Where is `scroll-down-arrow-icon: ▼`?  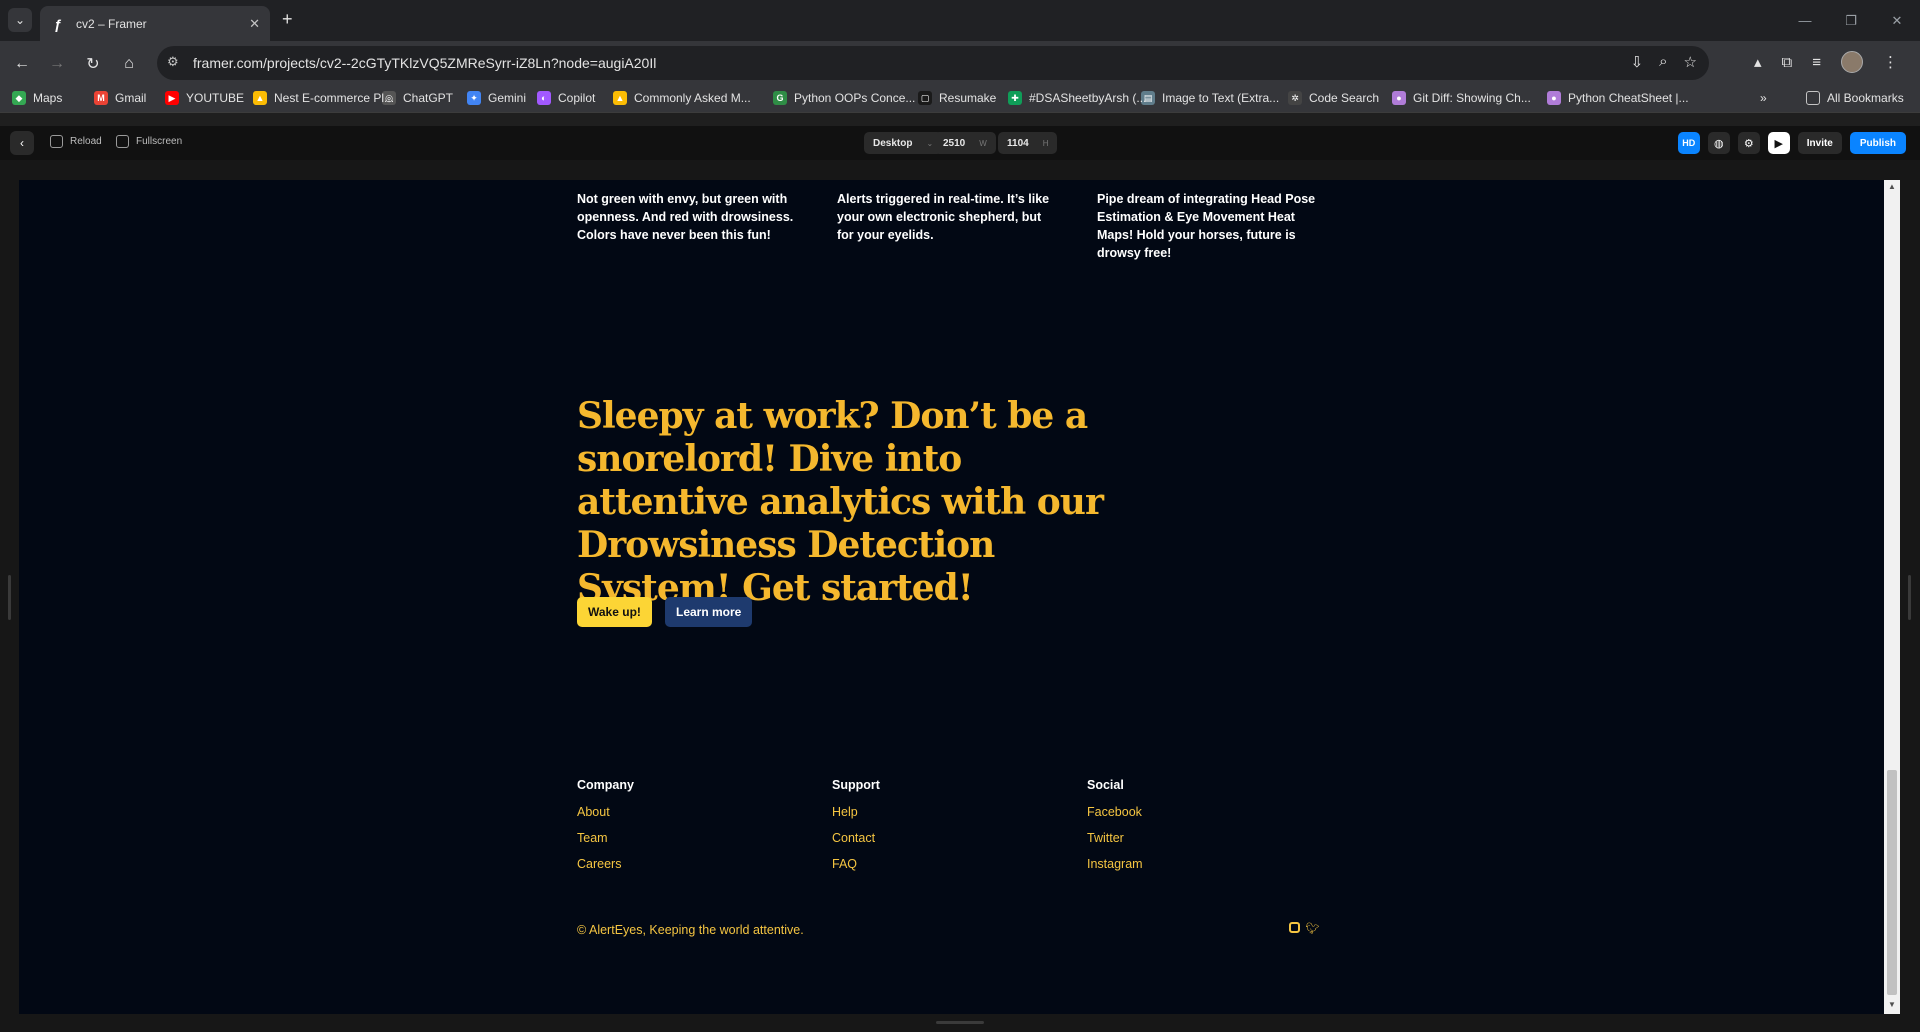 scroll-down-arrow-icon: ▼ is located at coordinates (1892, 1006).